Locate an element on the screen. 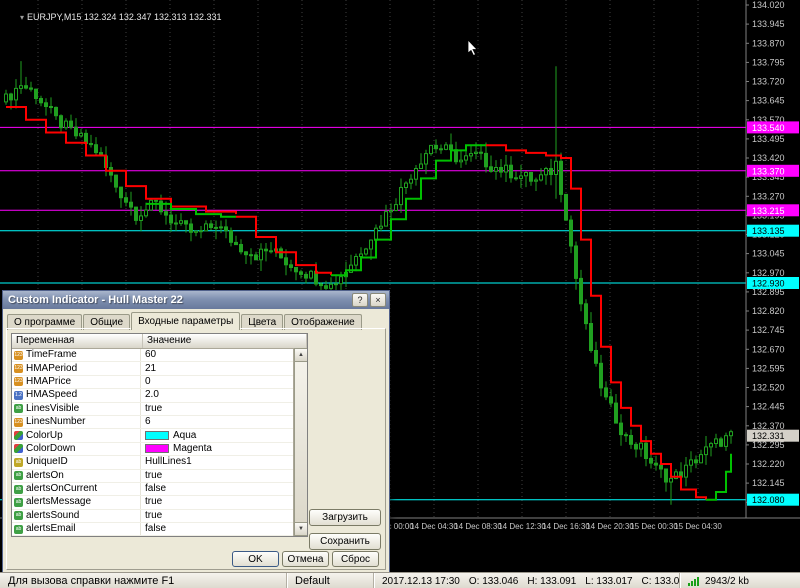 The image size is (800, 588). double-param-icon: 1.2 is located at coordinates (18, 395).